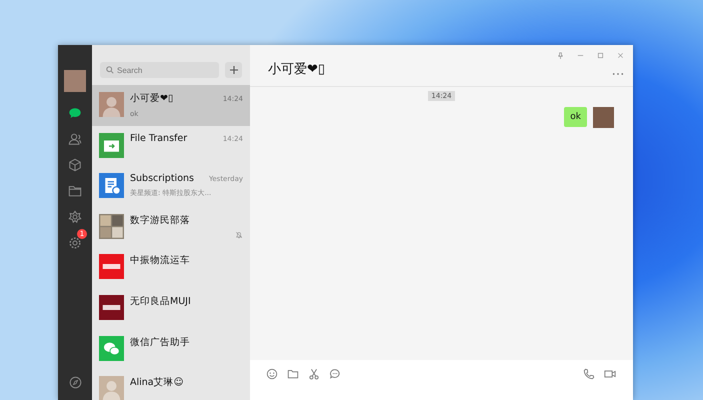  I want to click on chat-list-item: 数字游民部落, so click(171, 227).